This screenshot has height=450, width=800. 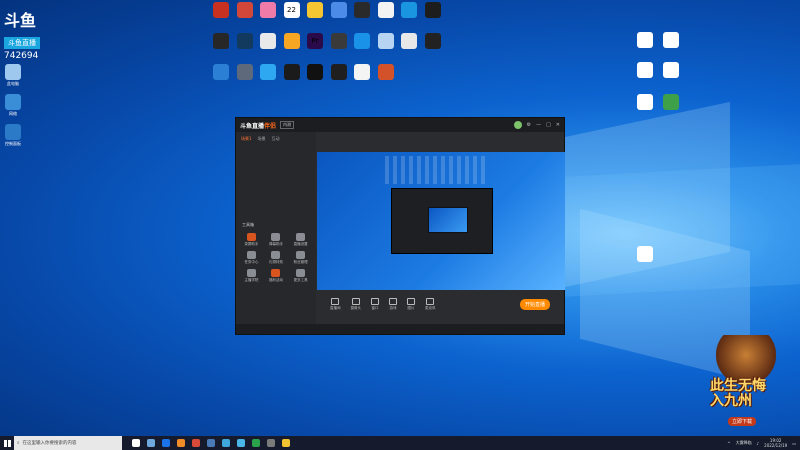 I want to click on tool-item: 礼物特效, so click(x=276, y=258).